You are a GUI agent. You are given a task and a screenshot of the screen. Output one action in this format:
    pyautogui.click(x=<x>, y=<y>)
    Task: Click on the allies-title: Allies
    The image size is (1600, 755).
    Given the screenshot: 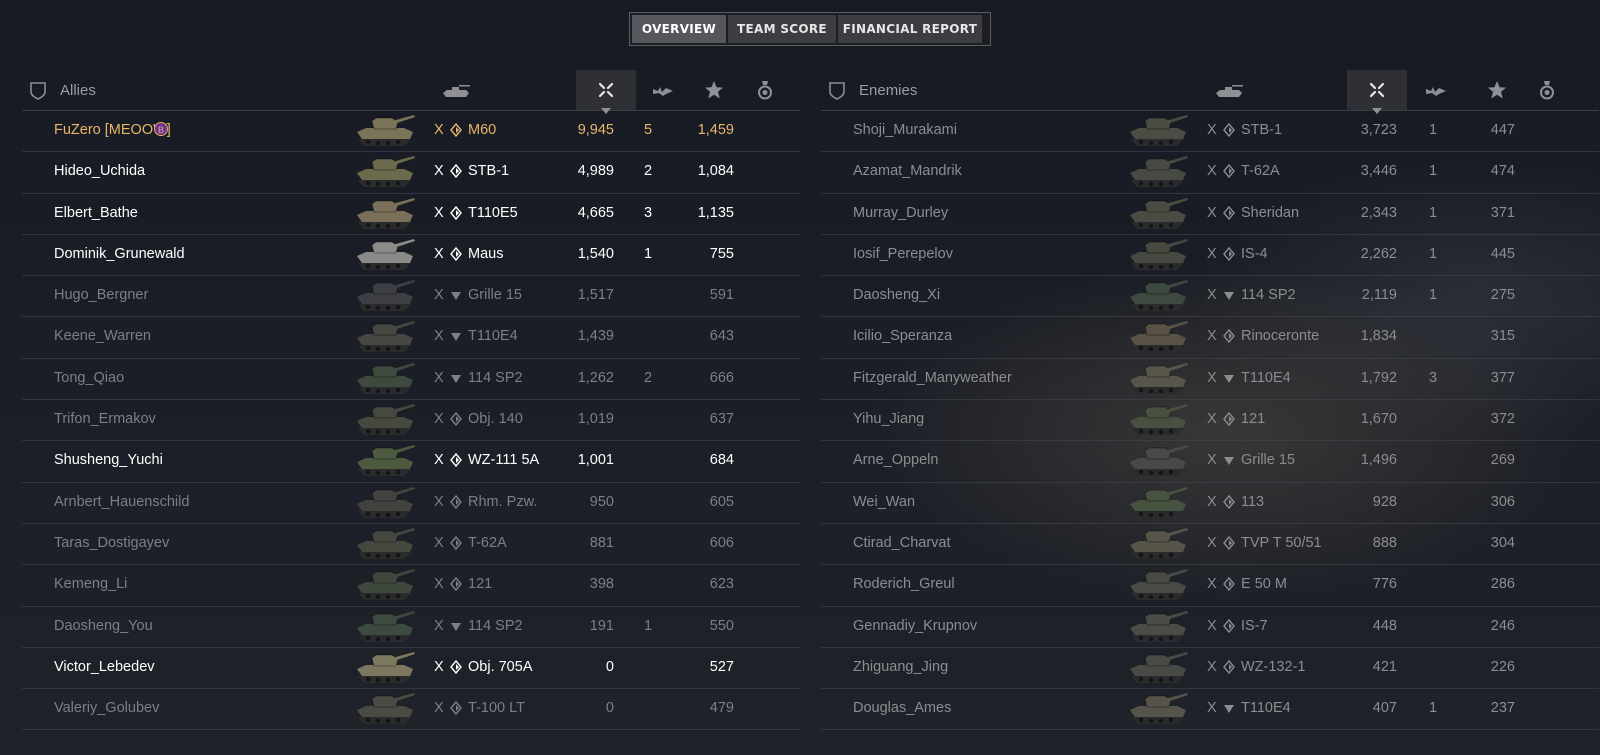 What is the action you would take?
    pyautogui.click(x=78, y=90)
    